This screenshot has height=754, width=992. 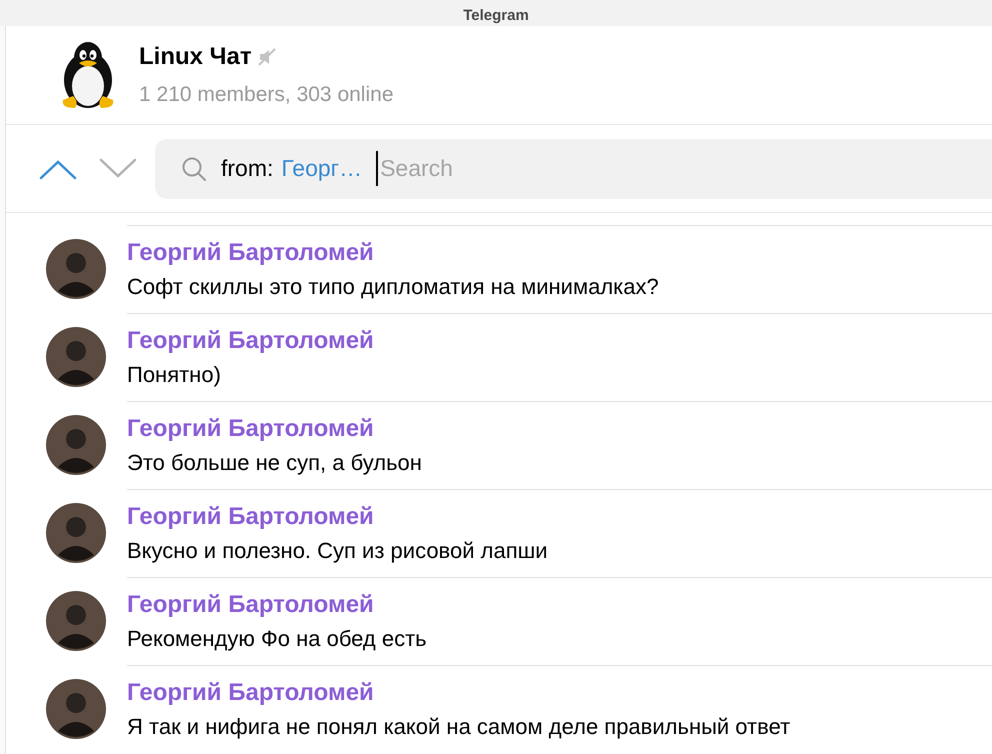 I want to click on filter-label: from:, so click(x=247, y=169).